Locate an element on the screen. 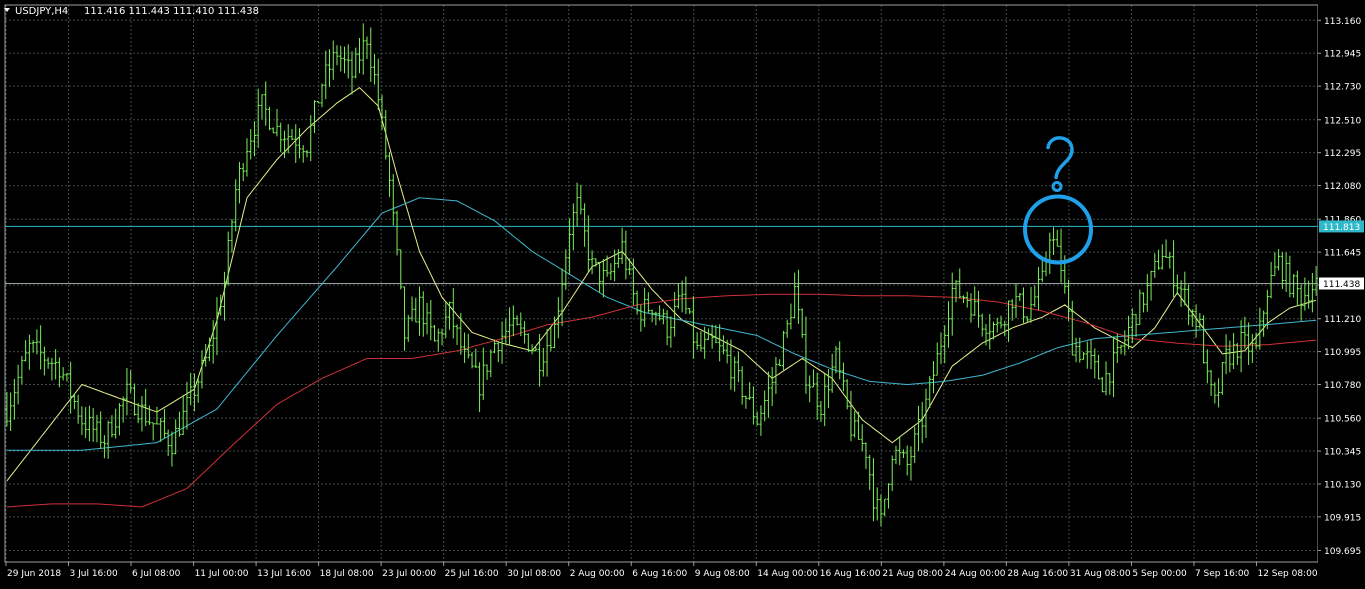 The image size is (1365, 589). time-tick-label: 29 Jun 2018 is located at coordinates (34, 574).